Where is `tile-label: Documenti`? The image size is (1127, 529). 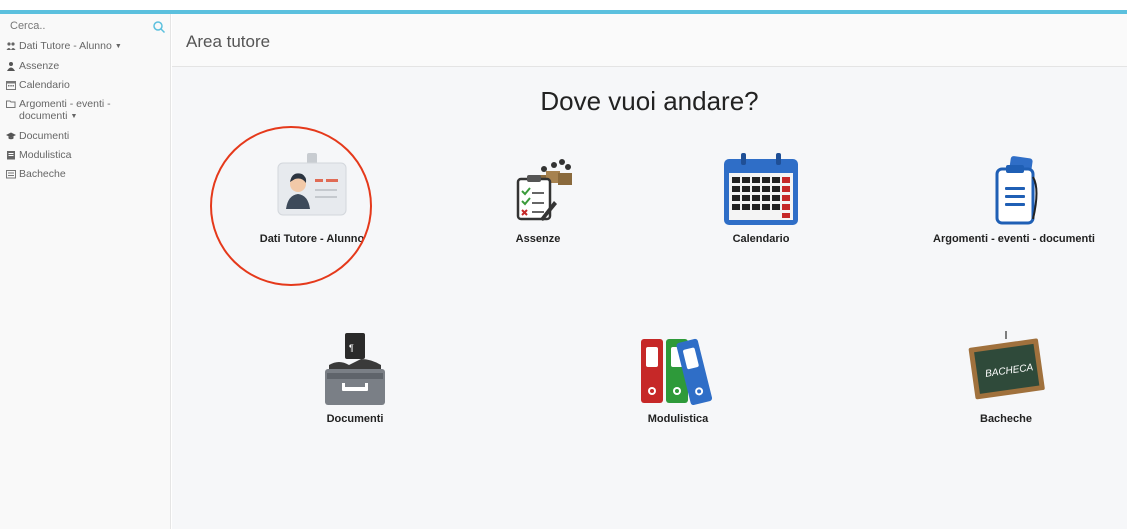 tile-label: Documenti is located at coordinates (355, 419).